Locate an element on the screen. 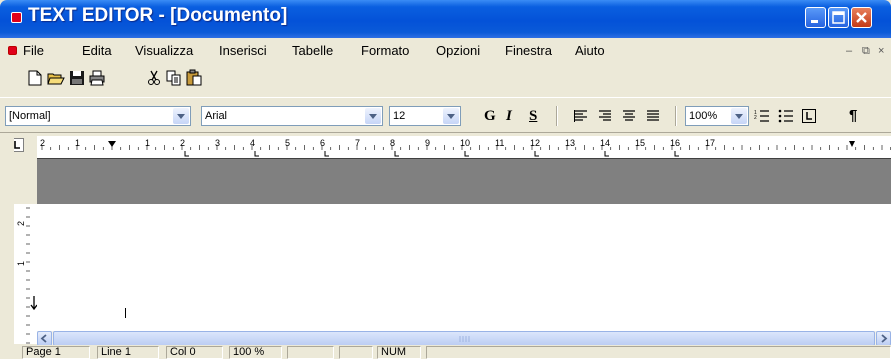 The image size is (891, 359). grip-icon is located at coordinates (464, 339).